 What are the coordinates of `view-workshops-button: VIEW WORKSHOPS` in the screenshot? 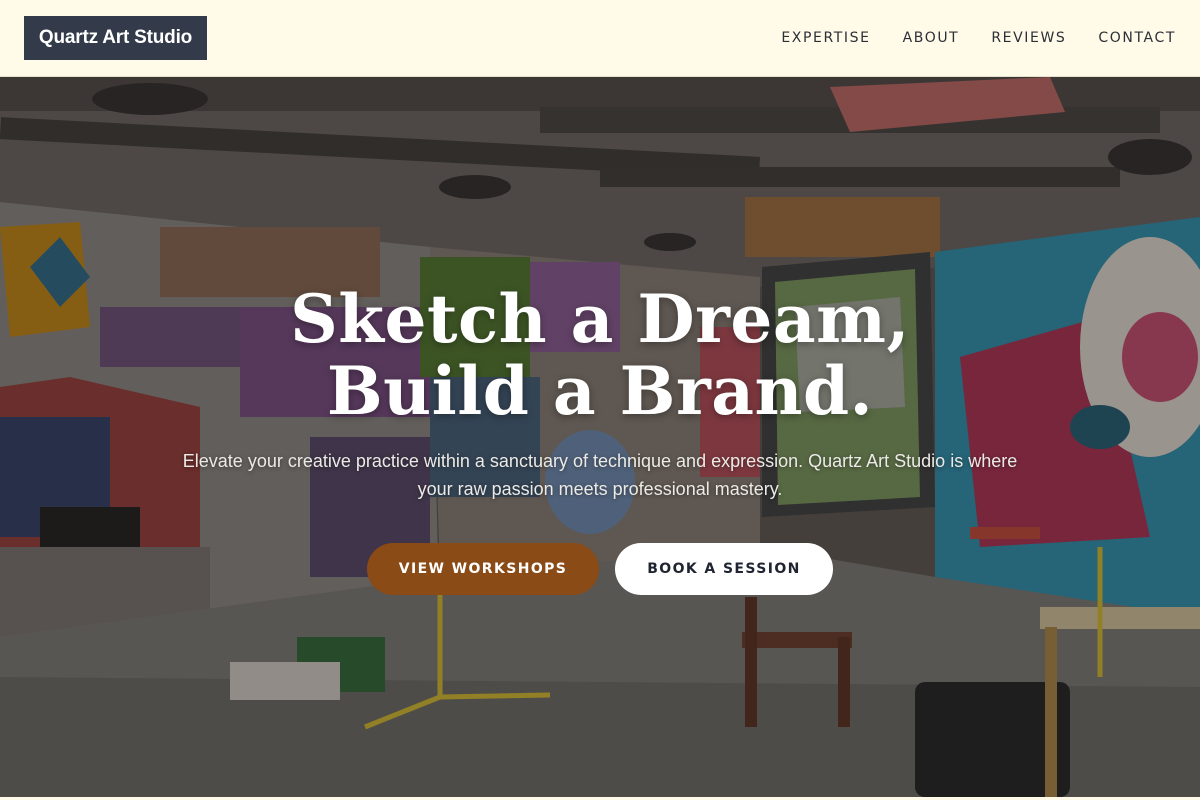 It's located at (483, 569).